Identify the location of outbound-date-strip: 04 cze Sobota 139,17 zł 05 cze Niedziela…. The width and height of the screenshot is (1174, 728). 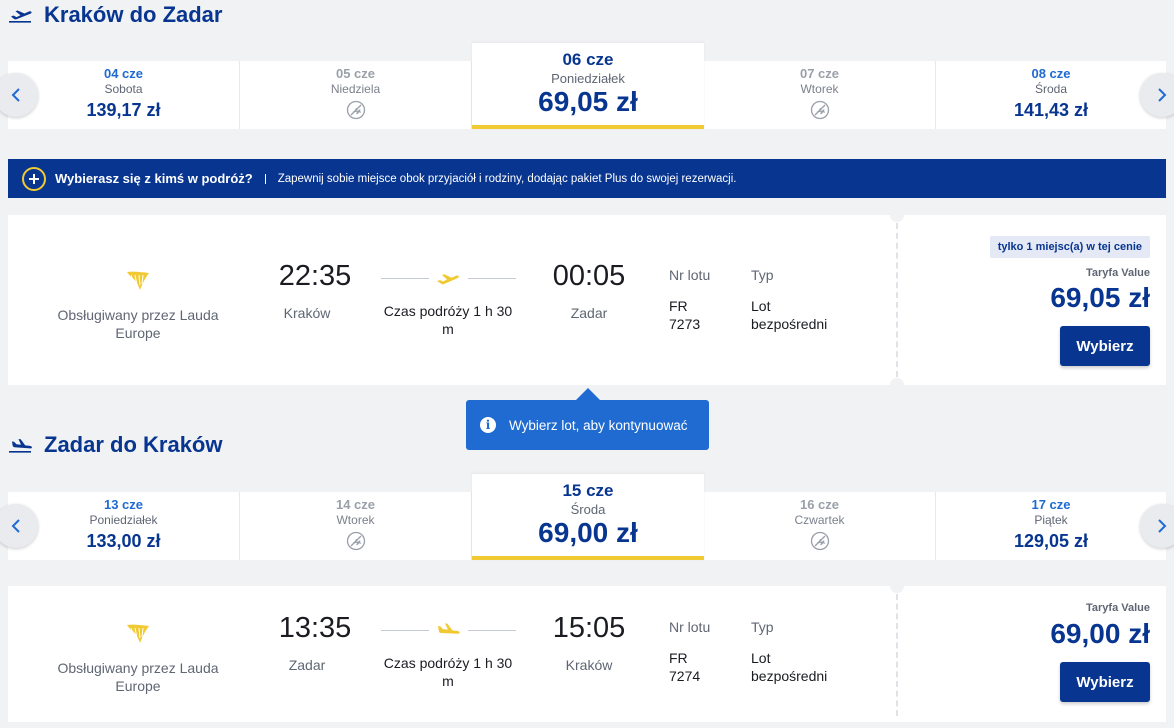
(587, 86).